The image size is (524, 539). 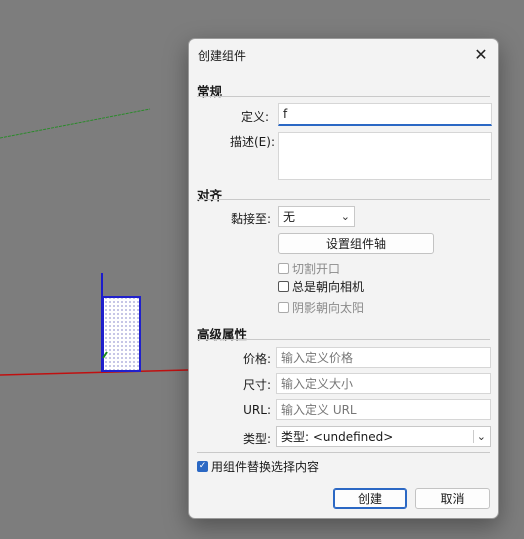 What do you see at coordinates (317, 384) in the screenshot?
I see `size-placeholder: 输入定义大小` at bounding box center [317, 384].